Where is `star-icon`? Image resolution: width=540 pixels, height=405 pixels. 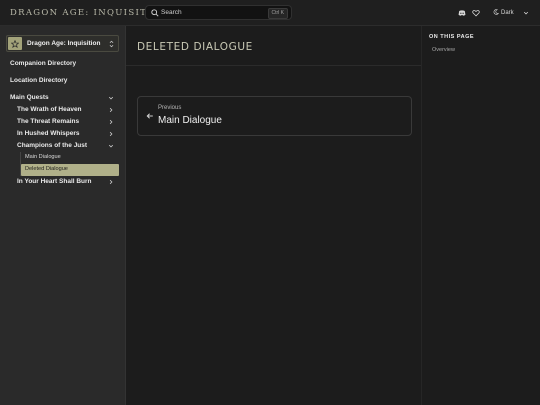 star-icon is located at coordinates (15, 43).